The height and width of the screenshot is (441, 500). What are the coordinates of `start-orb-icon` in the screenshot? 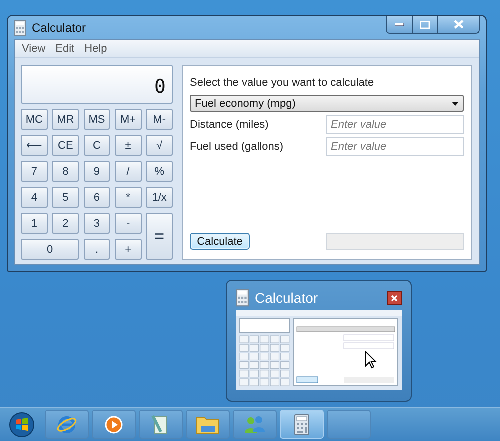 It's located at (22, 425).